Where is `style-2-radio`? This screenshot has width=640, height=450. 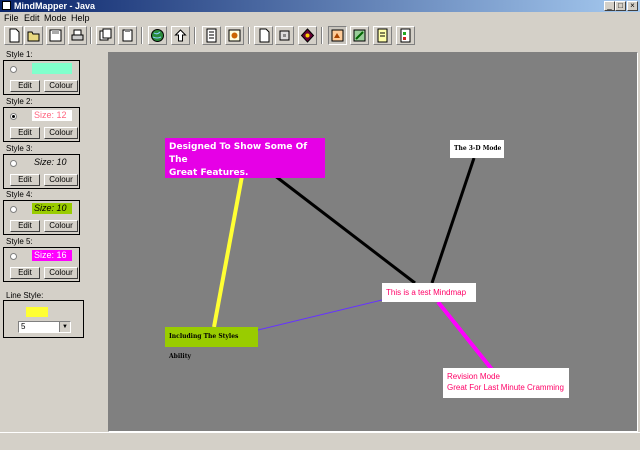 style-2-radio is located at coordinates (13, 116).